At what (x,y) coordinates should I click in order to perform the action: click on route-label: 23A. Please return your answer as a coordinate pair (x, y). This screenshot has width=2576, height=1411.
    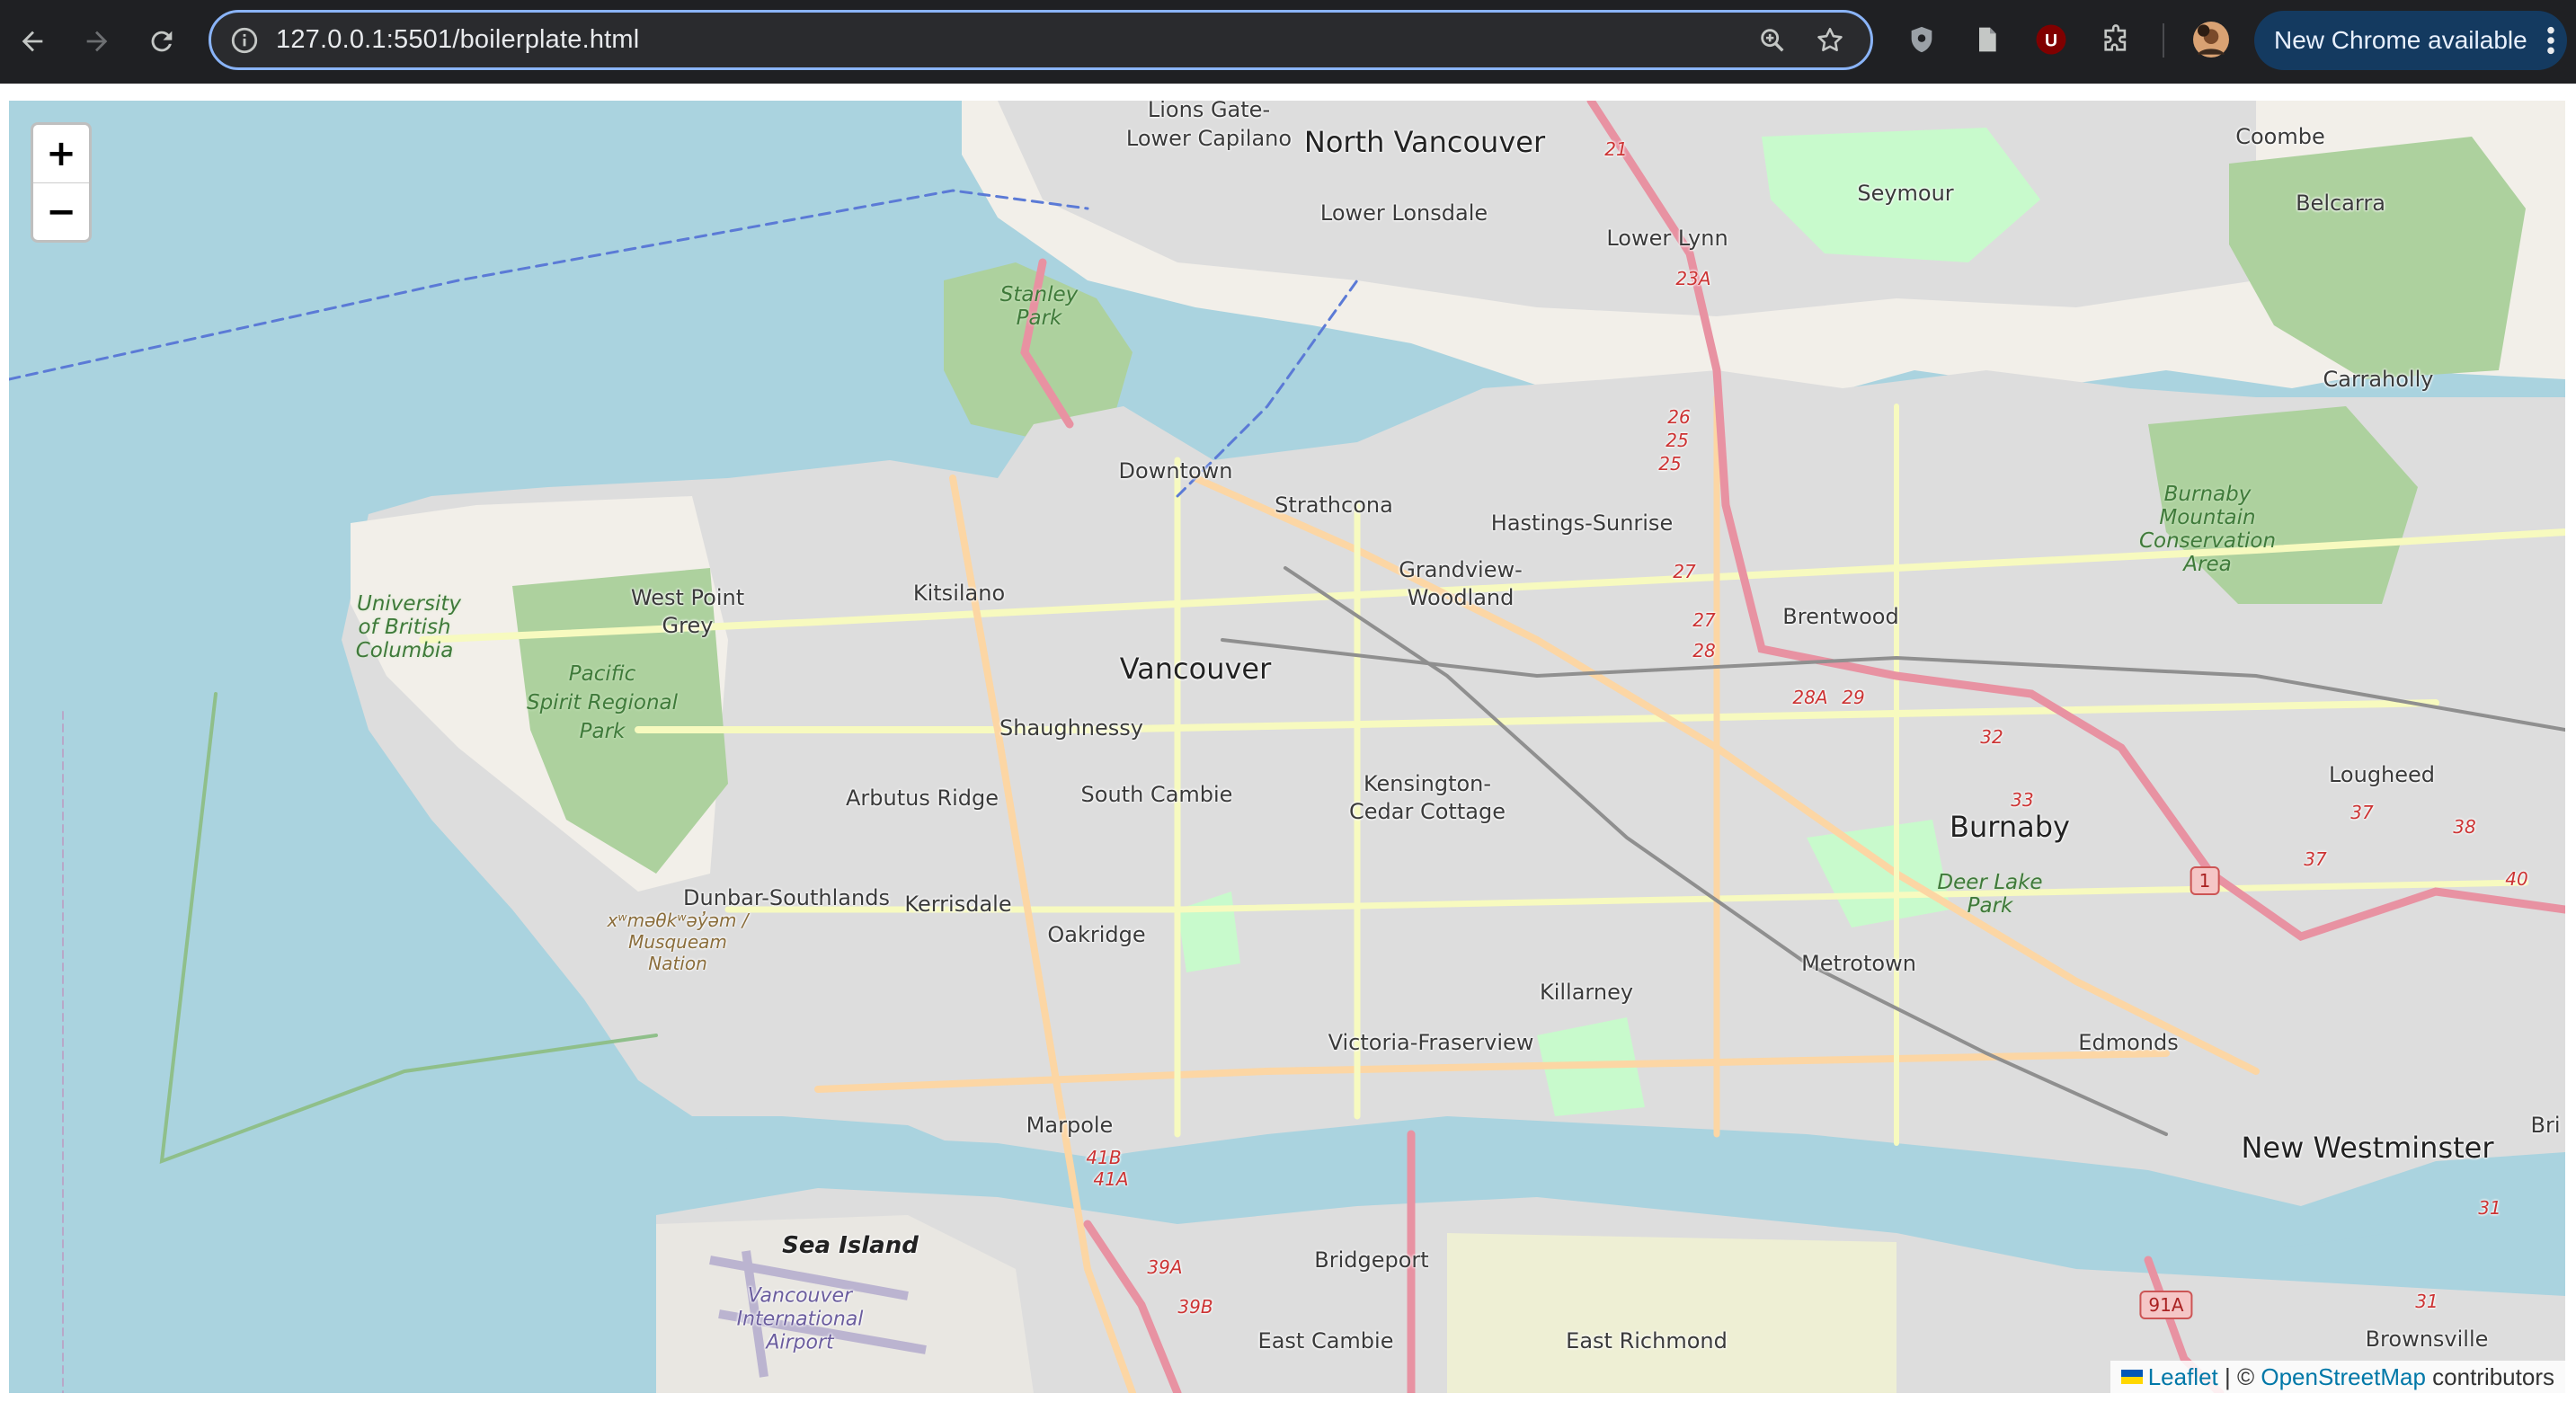
    Looking at the image, I should click on (1693, 278).